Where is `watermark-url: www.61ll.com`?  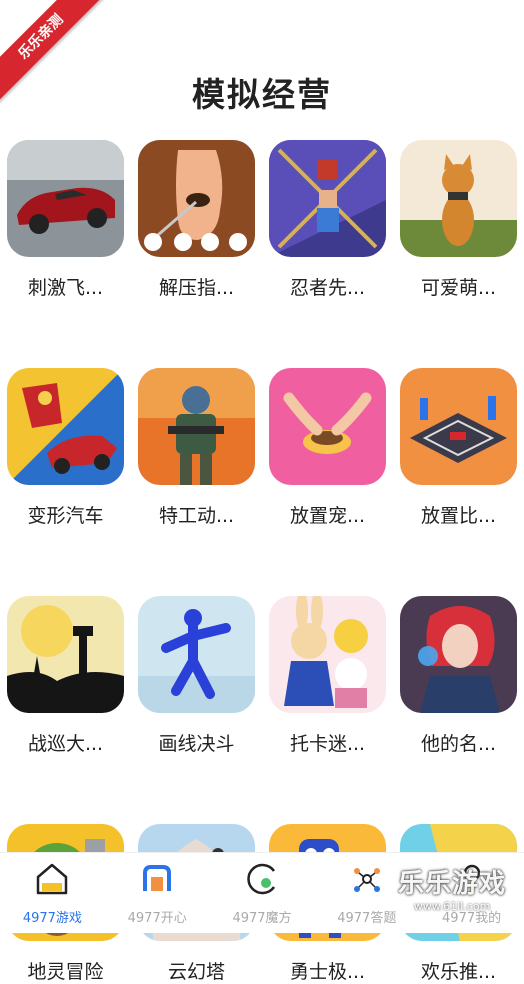 watermark-url: www.61ll.com is located at coordinates (452, 906).